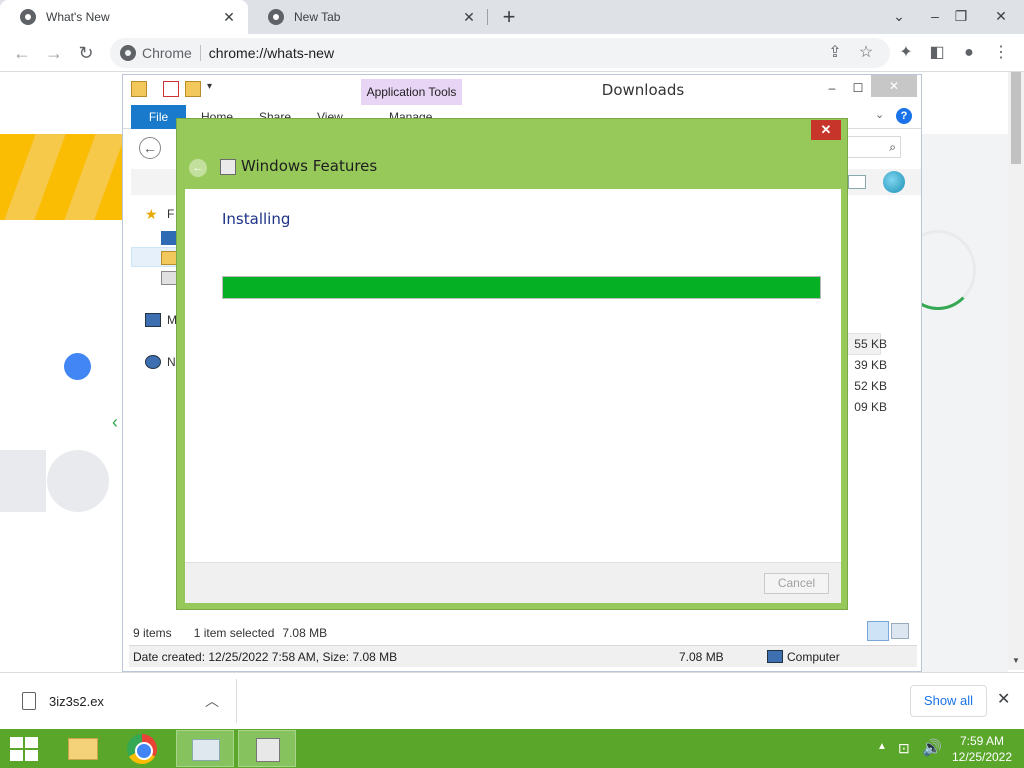 This screenshot has width=1024, height=768. What do you see at coordinates (143, 748) in the screenshot?
I see `taskbar-chrome-button` at bounding box center [143, 748].